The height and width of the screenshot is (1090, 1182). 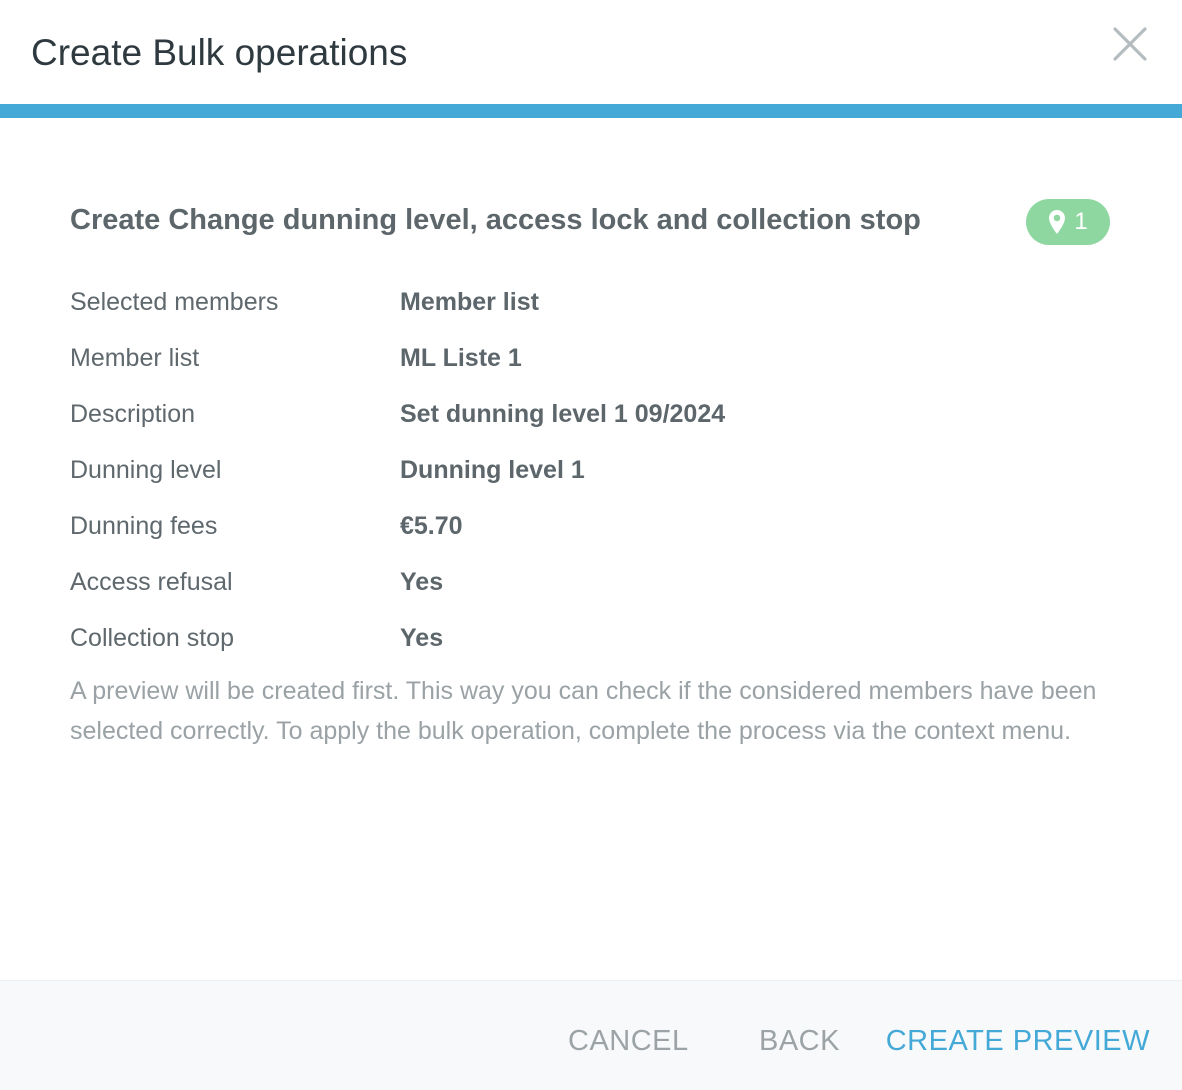 I want to click on detail-row-dunning-level: Dunning level Dunning level 1, so click(x=590, y=469).